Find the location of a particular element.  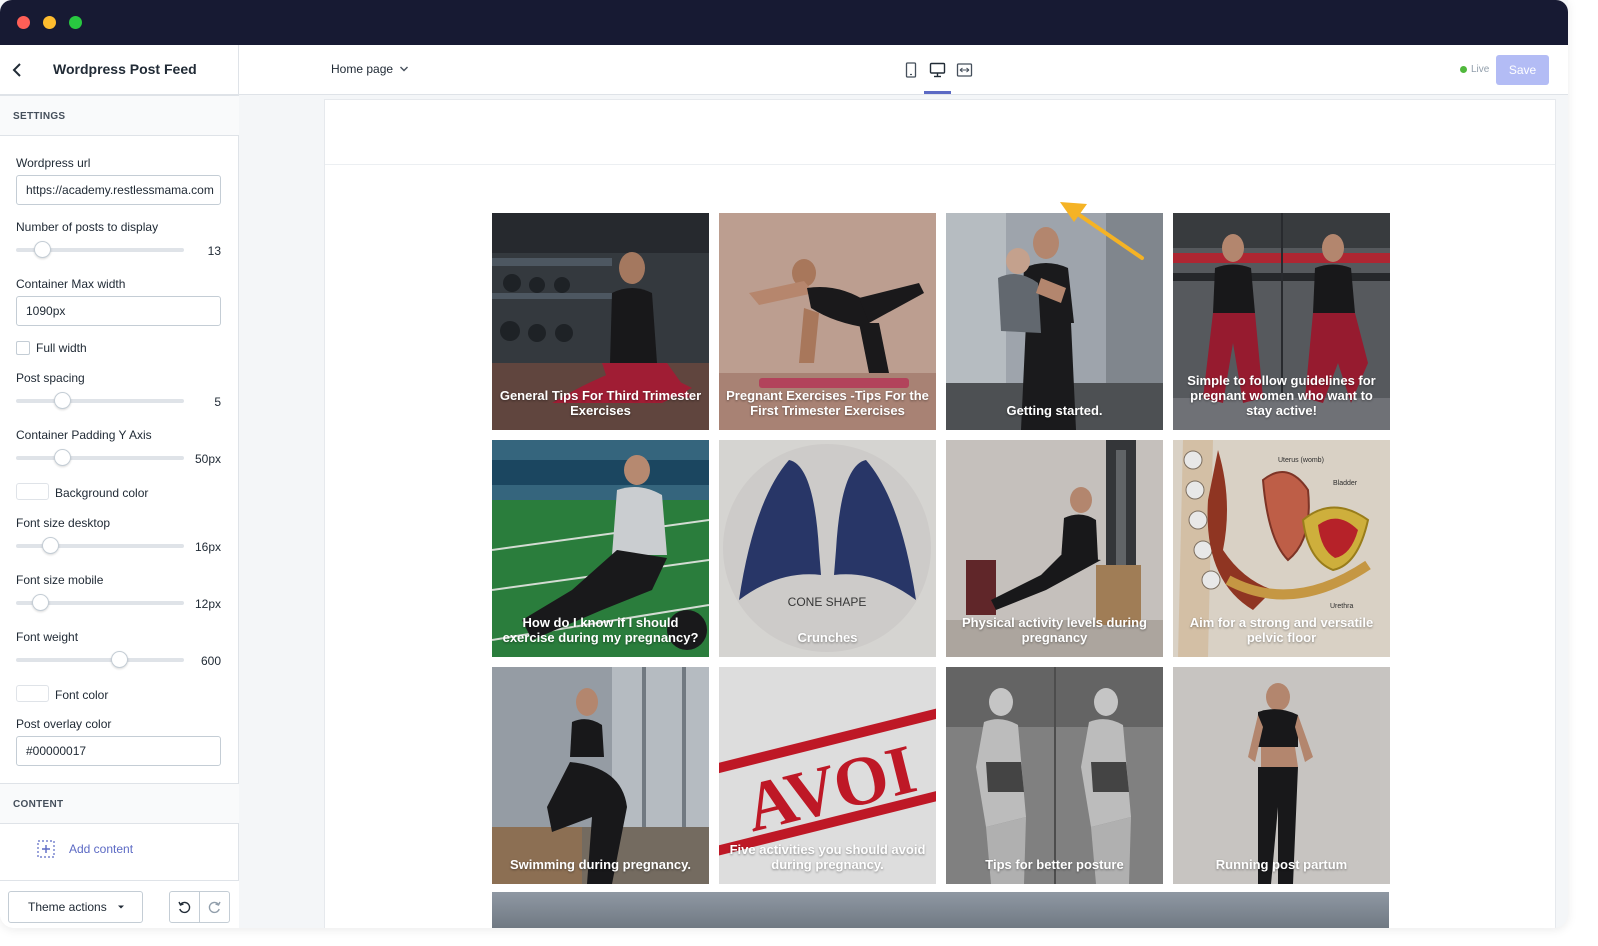

font-weight-slider-handle is located at coordinates (119, 659).